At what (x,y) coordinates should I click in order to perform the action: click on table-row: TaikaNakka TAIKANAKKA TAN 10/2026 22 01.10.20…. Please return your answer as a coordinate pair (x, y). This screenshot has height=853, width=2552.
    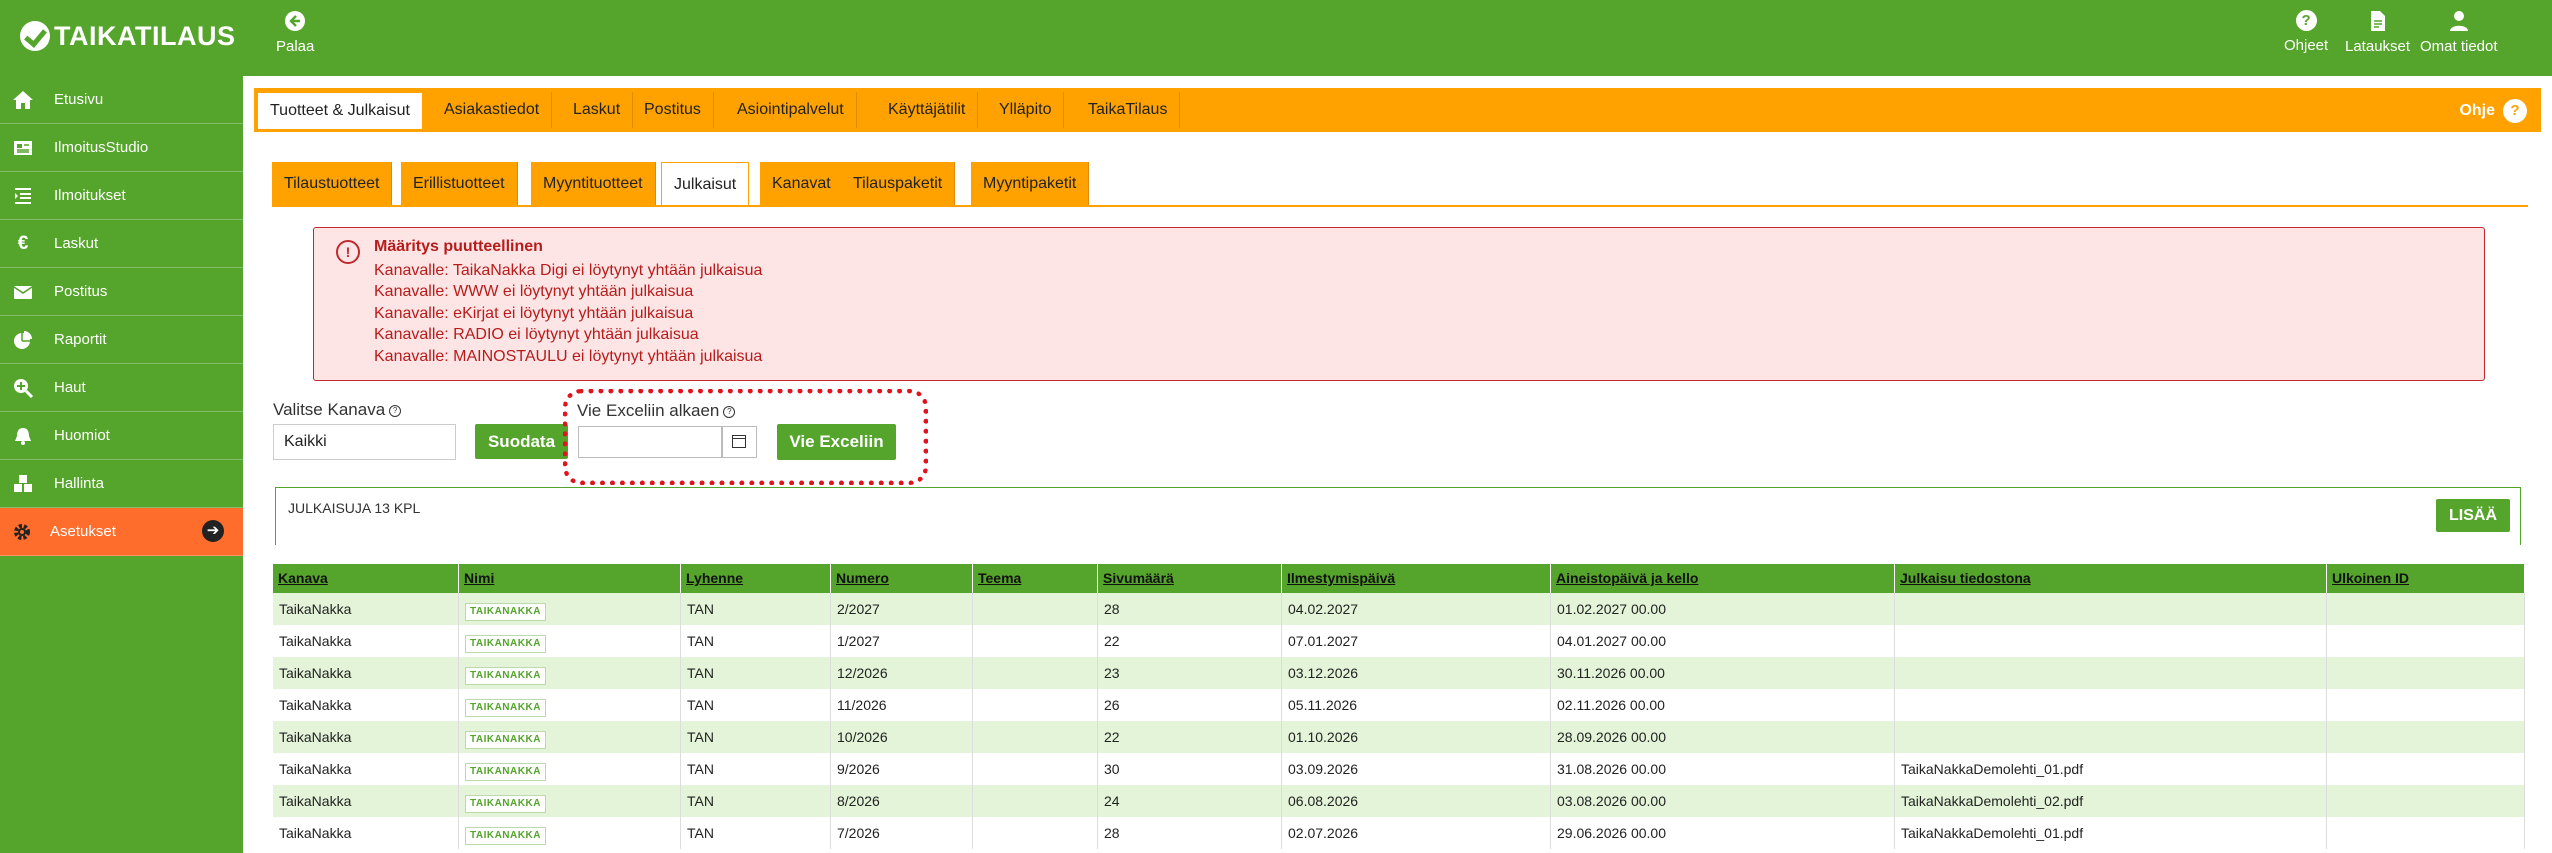
    Looking at the image, I should click on (1399, 737).